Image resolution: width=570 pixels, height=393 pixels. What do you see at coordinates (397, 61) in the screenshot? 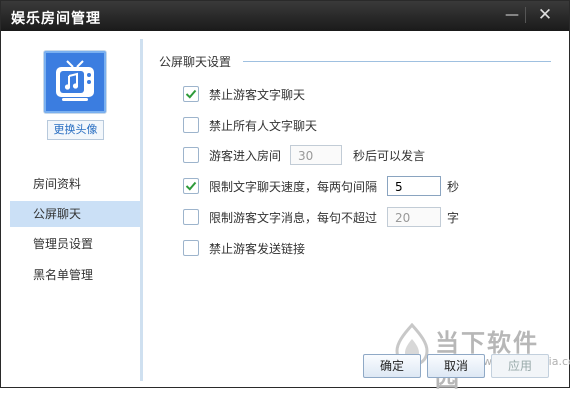
I see `section-divider` at bounding box center [397, 61].